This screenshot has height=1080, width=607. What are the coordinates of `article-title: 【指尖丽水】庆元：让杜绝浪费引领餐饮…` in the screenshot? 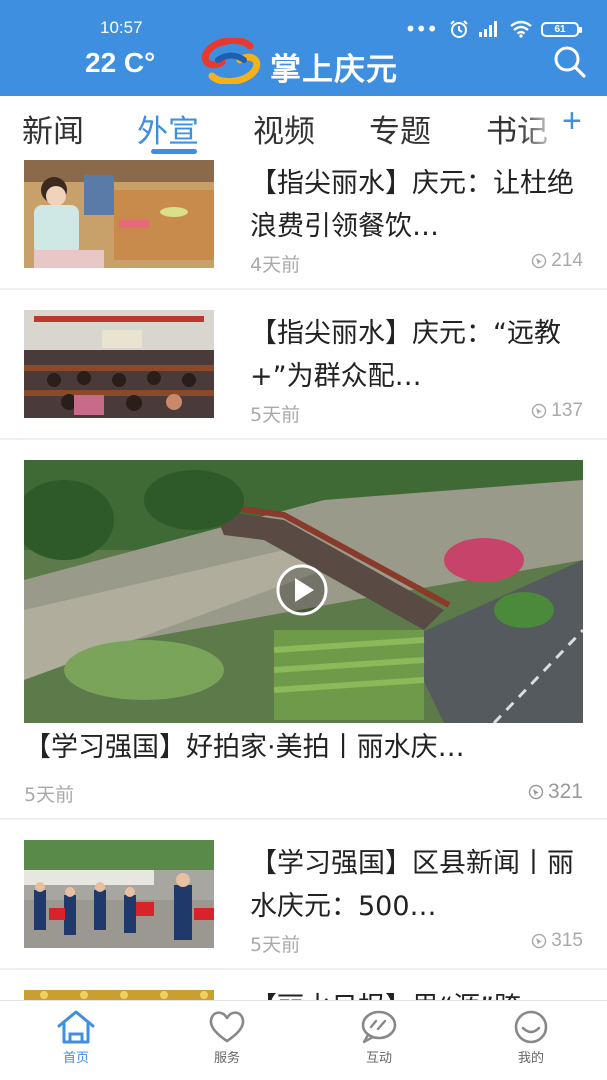 It's located at (412, 205).